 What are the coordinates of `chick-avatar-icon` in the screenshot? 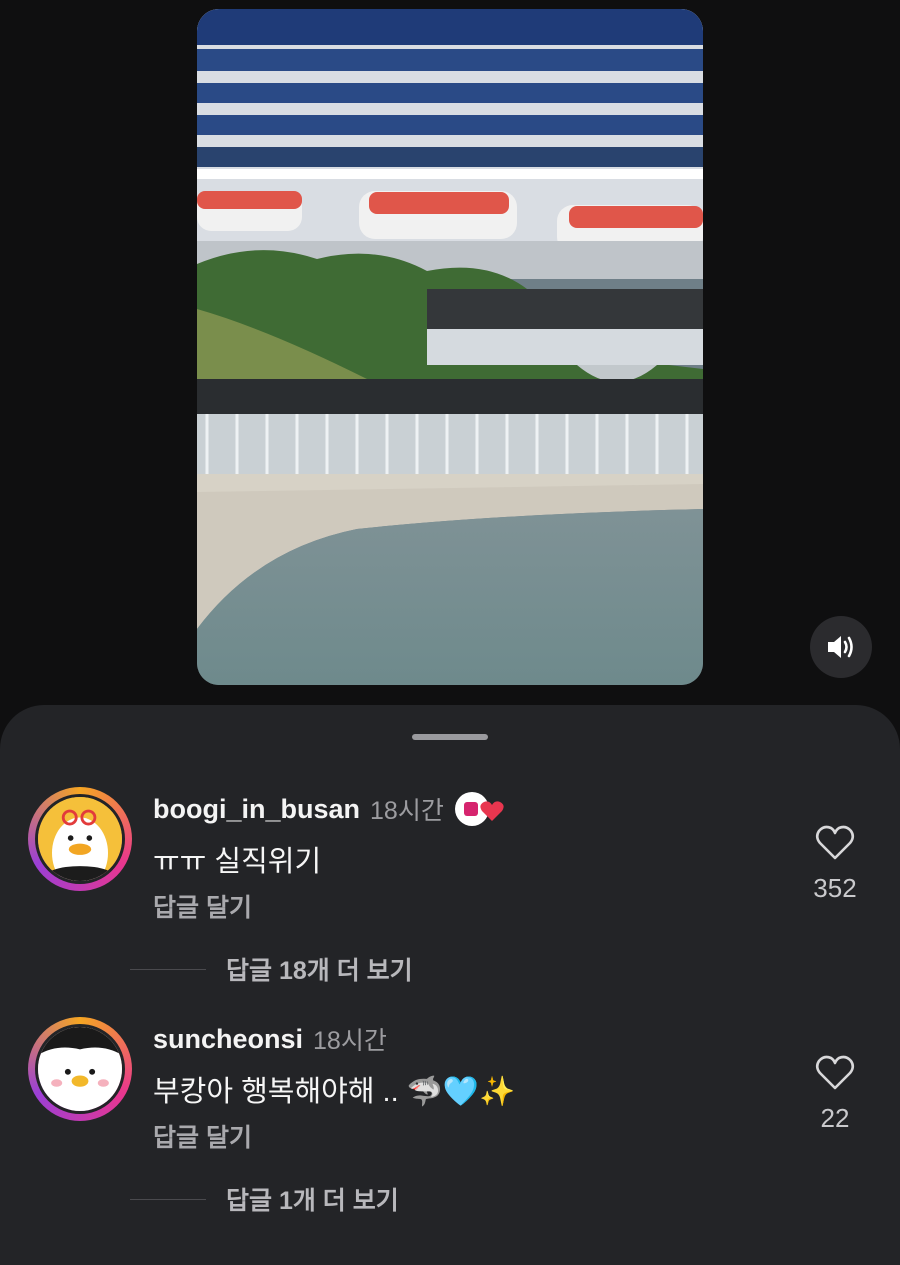 It's located at (80, 1069).